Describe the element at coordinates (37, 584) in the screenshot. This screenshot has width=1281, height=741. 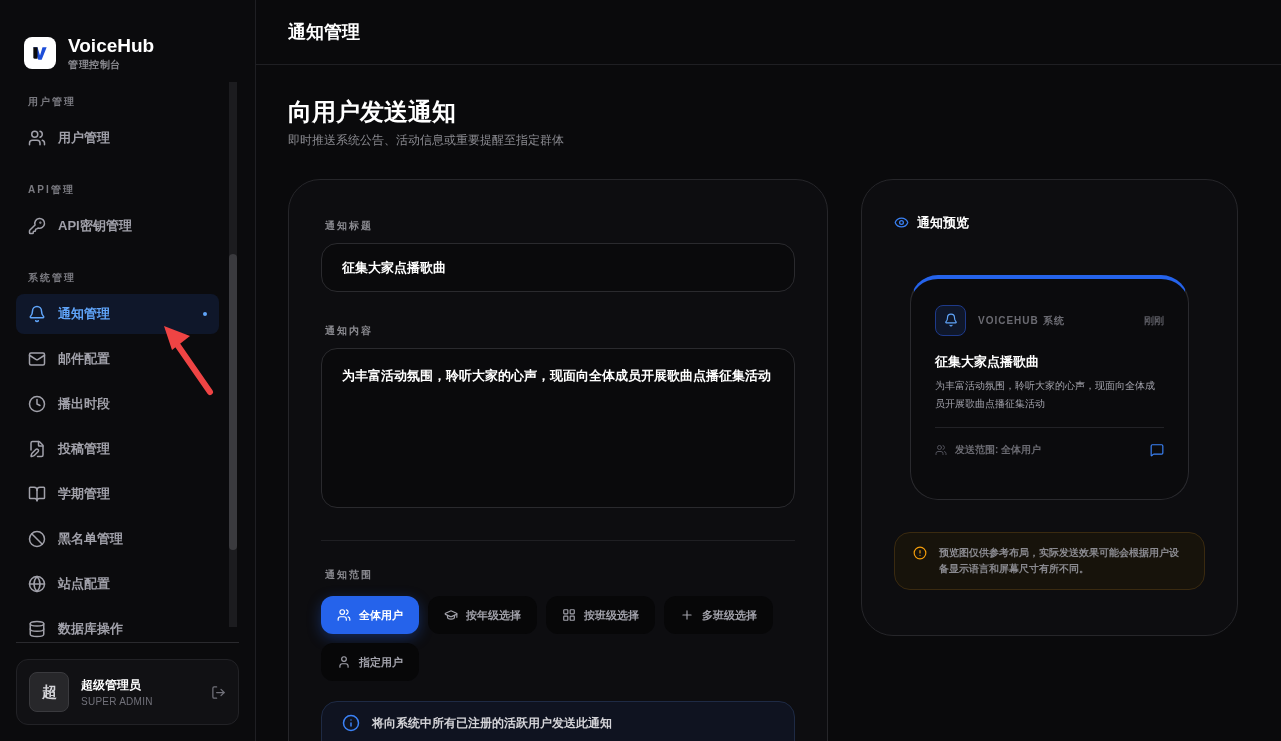
I see `globe-icon` at that location.